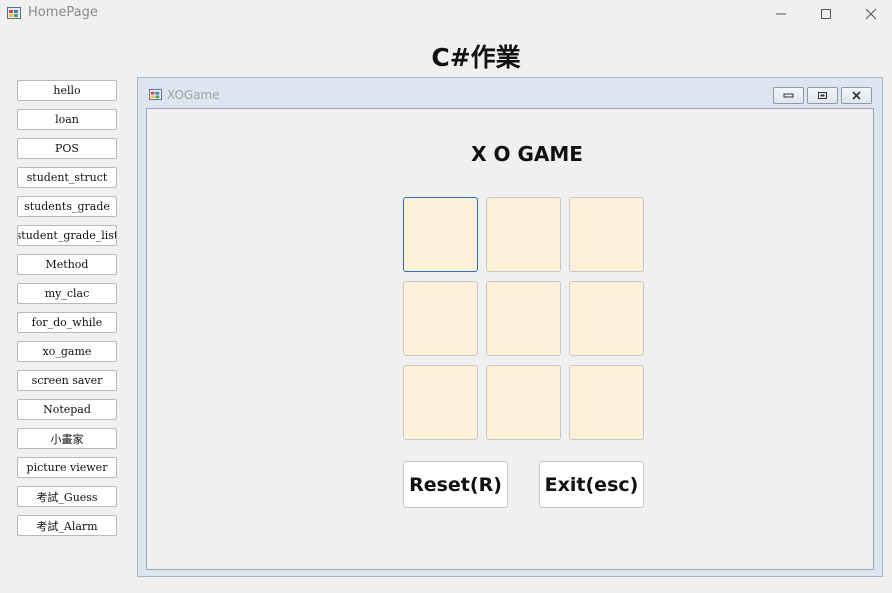 This screenshot has width=892, height=593. Describe the element at coordinates (67, 351) in the screenshot. I see `nav-button: xo_game` at that location.